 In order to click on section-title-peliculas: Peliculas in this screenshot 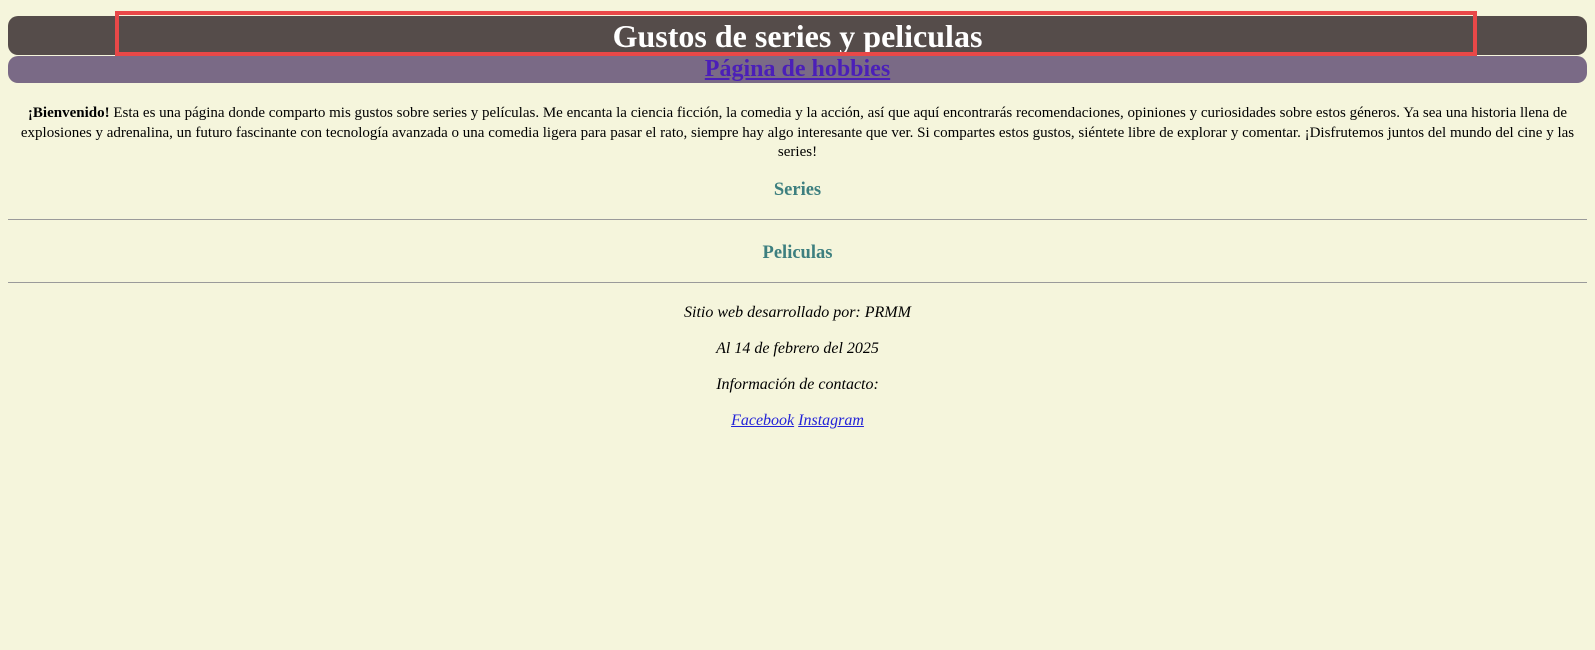, I will do `click(797, 253)`.